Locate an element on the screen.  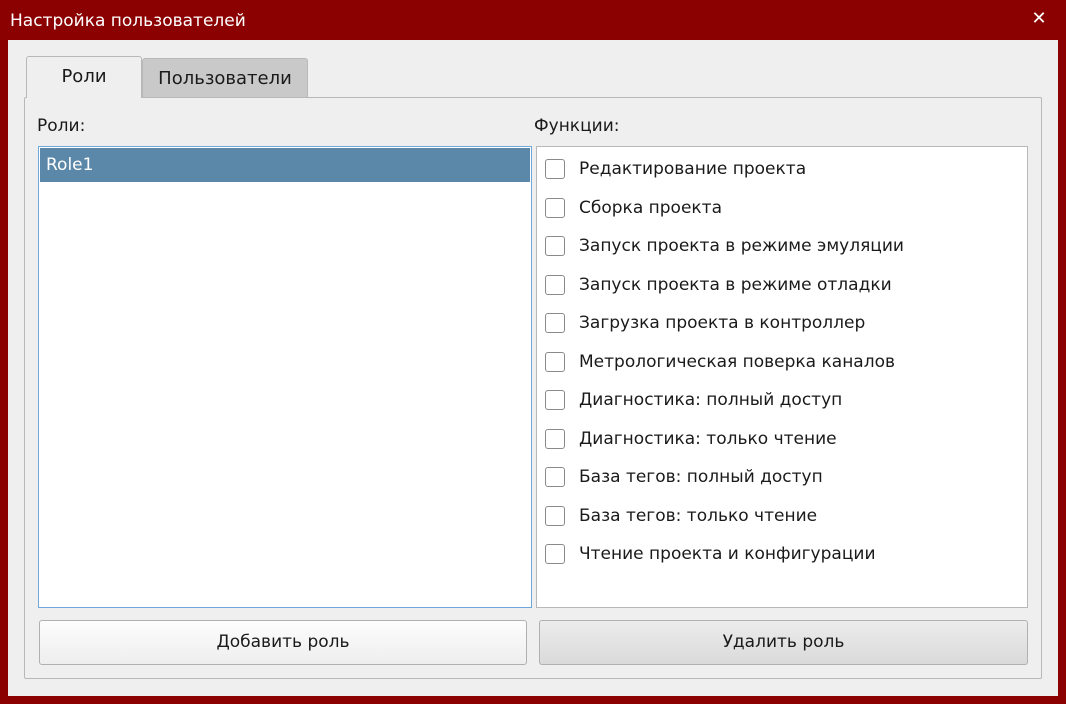
function-row-diag-full: Диагностика: полный доступ is located at coordinates (693, 400).